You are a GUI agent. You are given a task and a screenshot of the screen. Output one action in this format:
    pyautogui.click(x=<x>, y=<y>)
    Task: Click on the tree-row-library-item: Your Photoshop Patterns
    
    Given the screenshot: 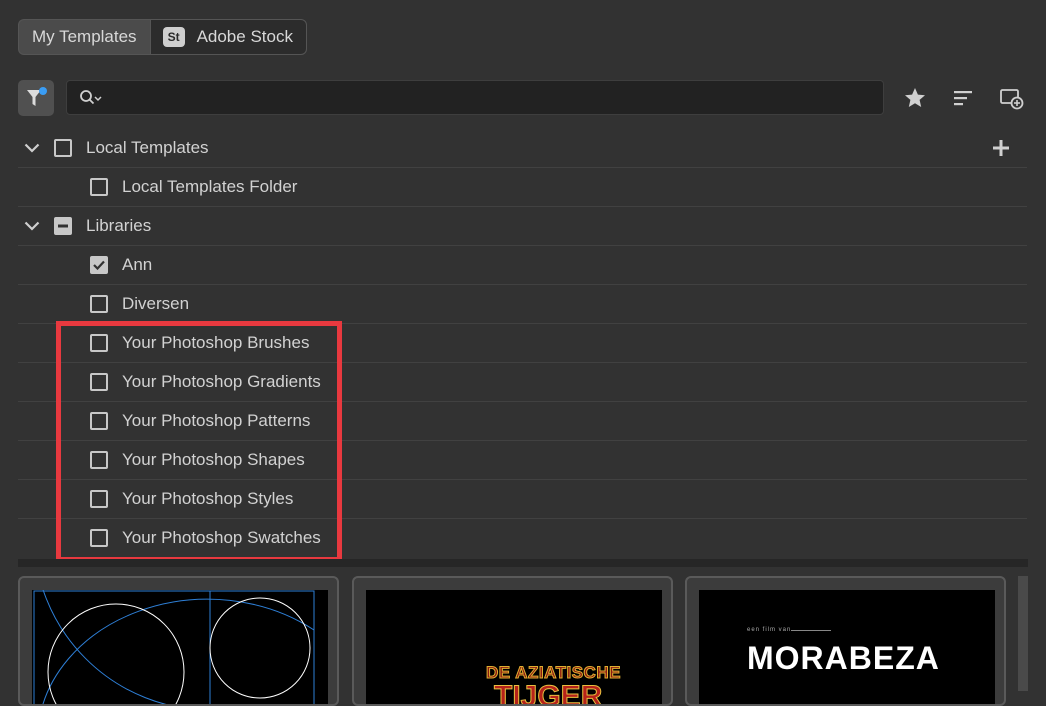 What is the action you would take?
    pyautogui.click(x=522, y=421)
    